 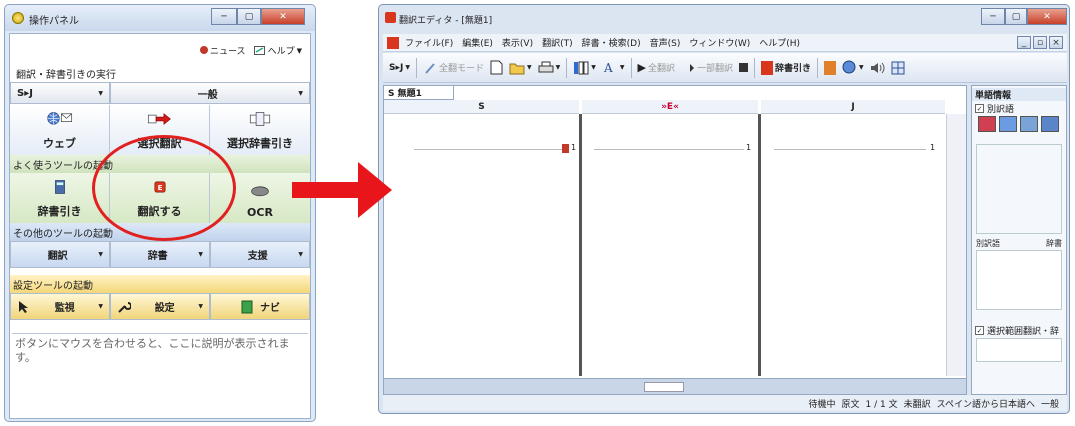 What do you see at coordinates (260, 130) in the screenshot?
I see `selection-dictionary-button: 選択辞書引き` at bounding box center [260, 130].